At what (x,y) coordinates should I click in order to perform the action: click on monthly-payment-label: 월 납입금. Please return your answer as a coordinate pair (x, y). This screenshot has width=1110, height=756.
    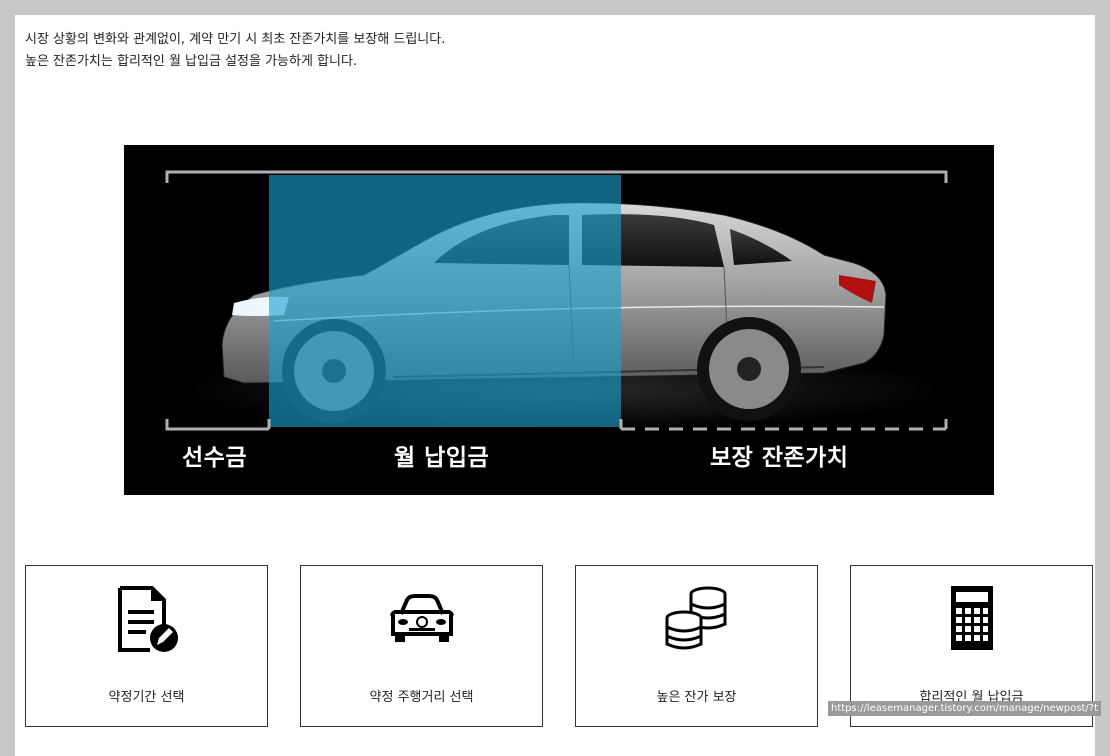
    Looking at the image, I should click on (442, 458).